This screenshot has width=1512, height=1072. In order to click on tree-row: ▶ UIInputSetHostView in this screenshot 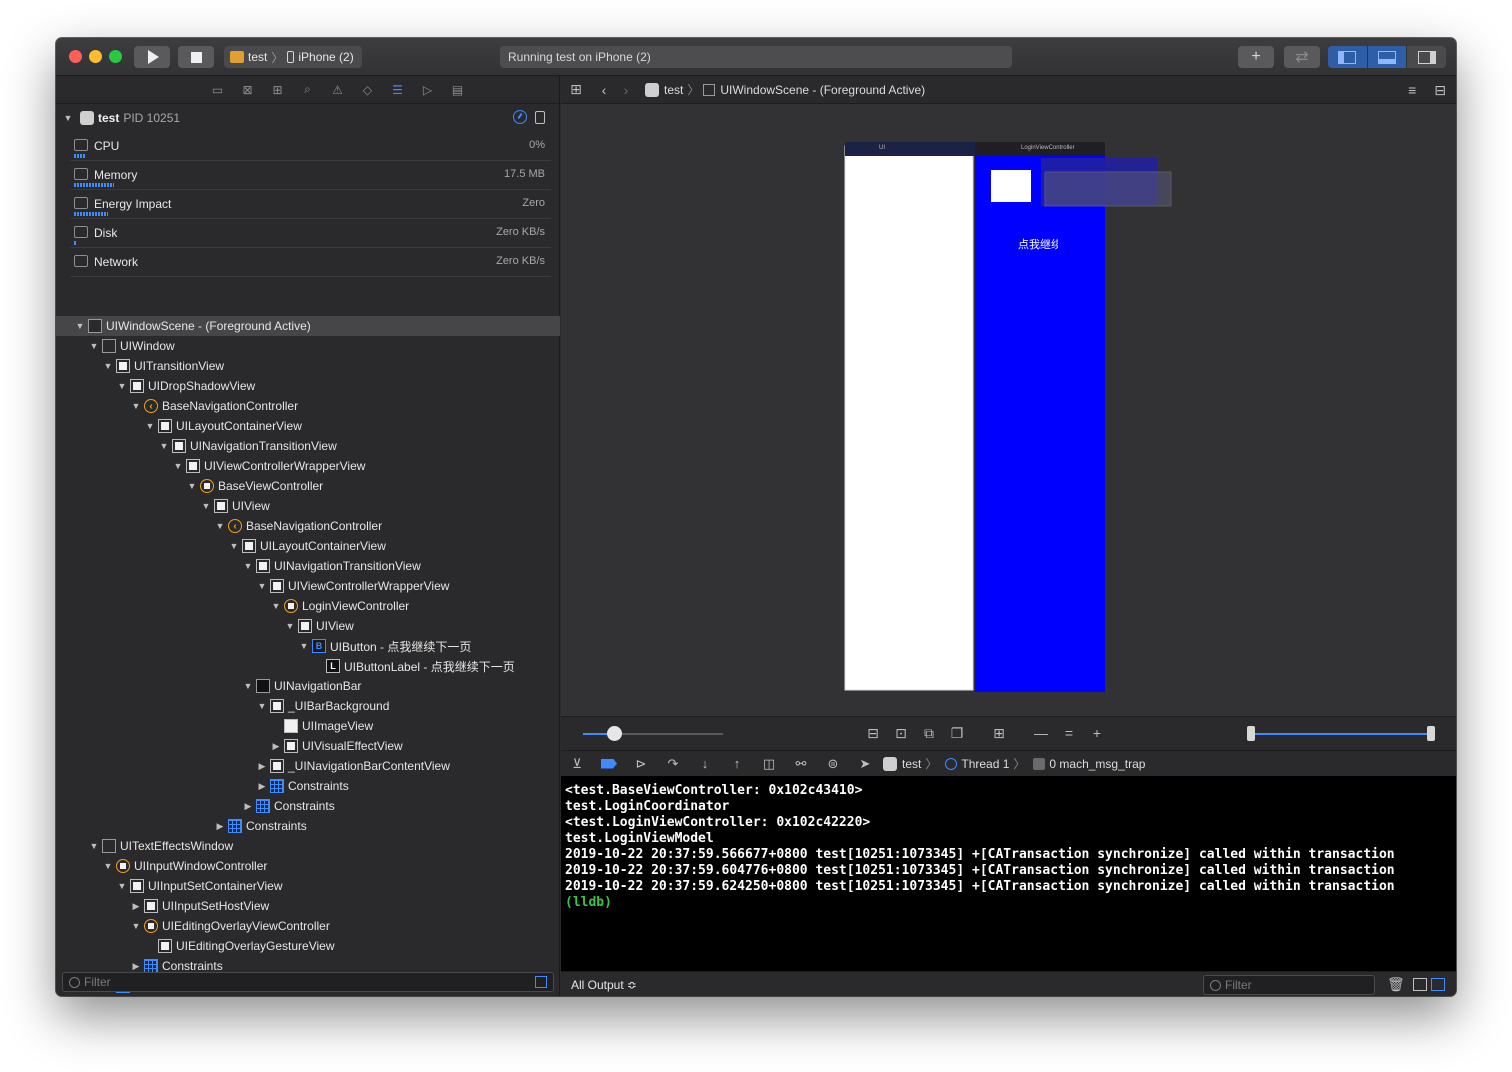, I will do `click(308, 906)`.